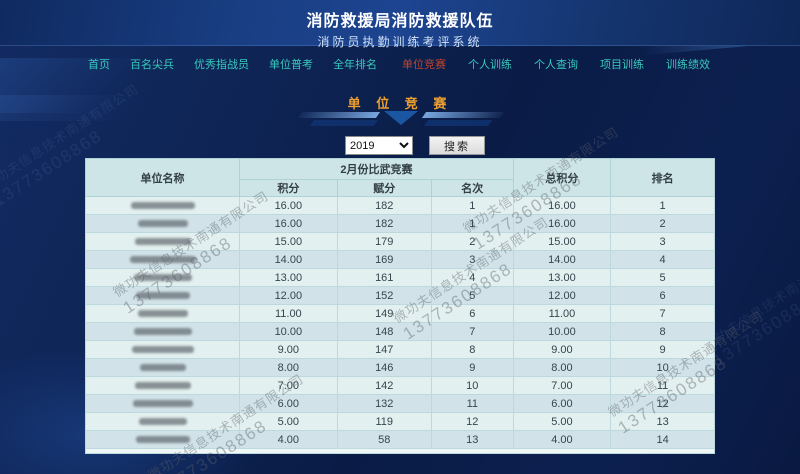 Image resolution: width=800 pixels, height=474 pixels. I want to click on total-cell: 9.00, so click(562, 349).